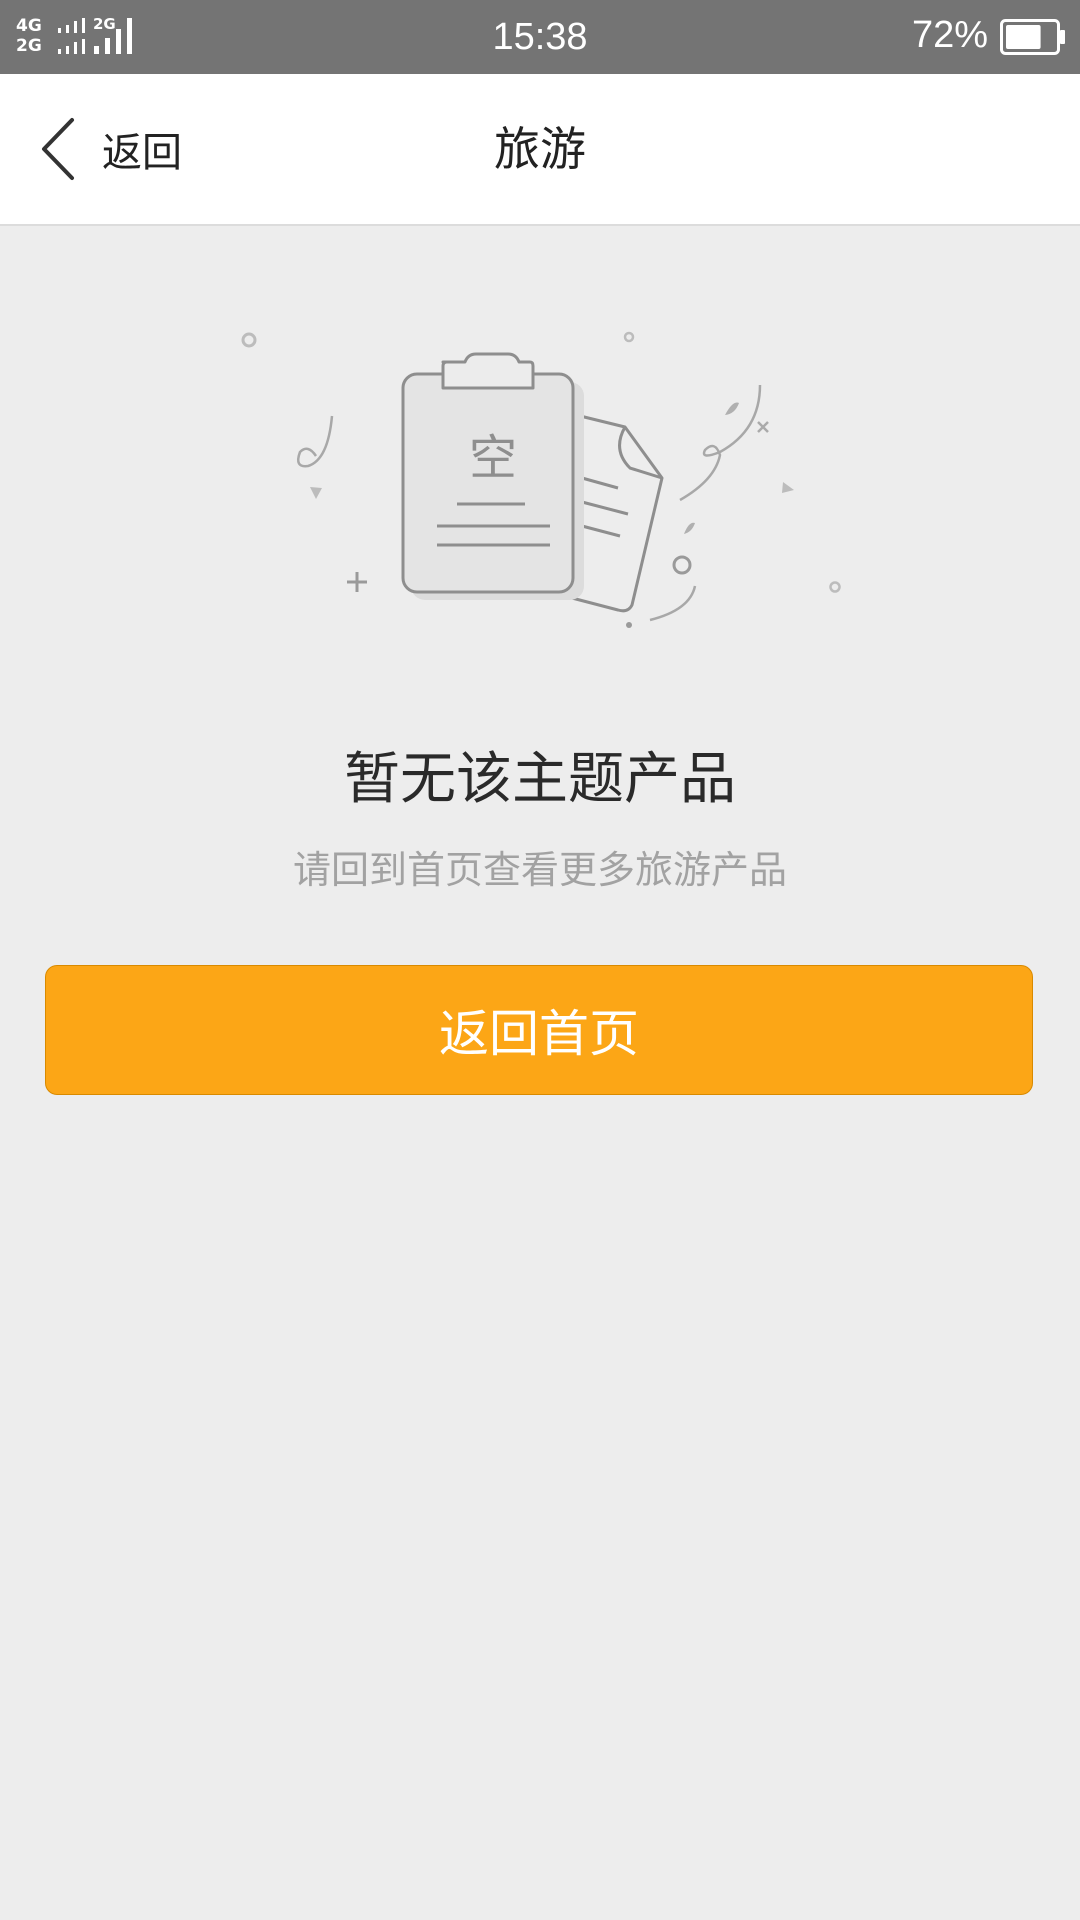 The width and height of the screenshot is (1080, 1920). I want to click on return-home-button: 返回首页, so click(539, 1030).